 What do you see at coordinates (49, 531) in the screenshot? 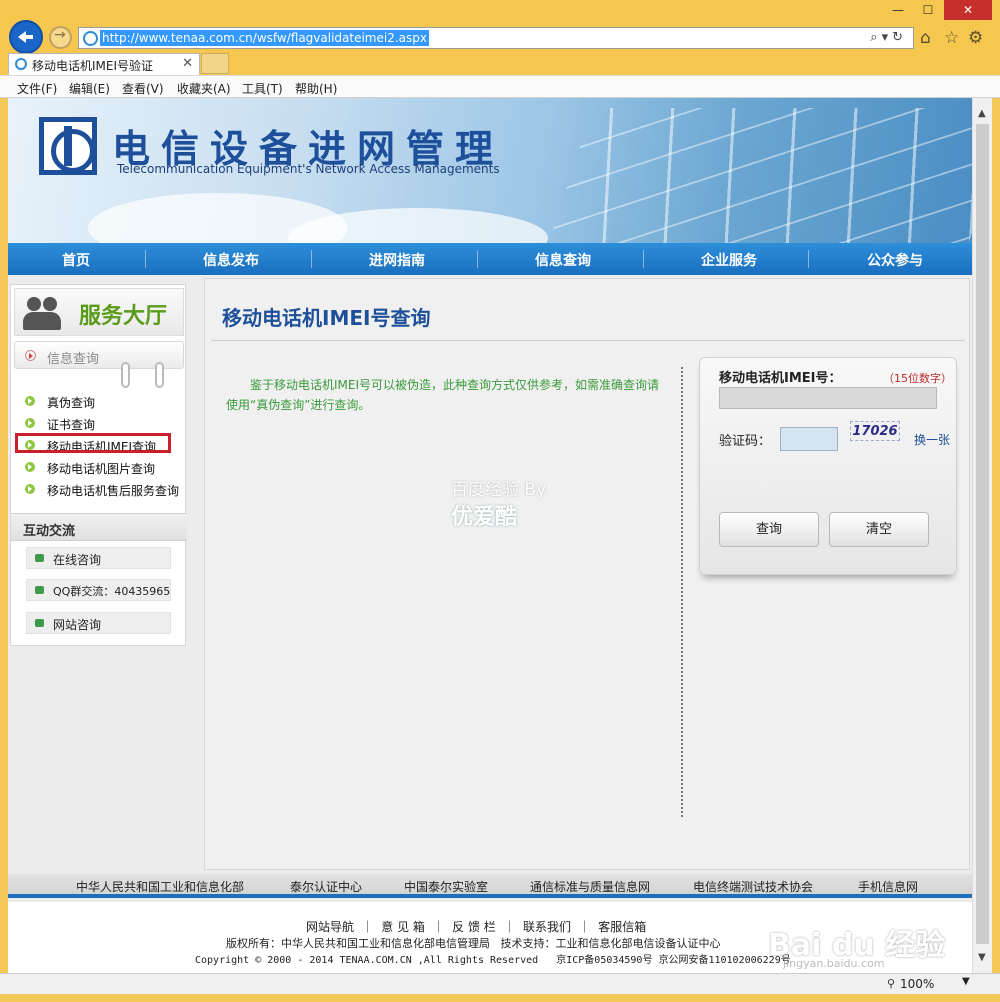
I see `interaction-title: 互动交流` at bounding box center [49, 531].